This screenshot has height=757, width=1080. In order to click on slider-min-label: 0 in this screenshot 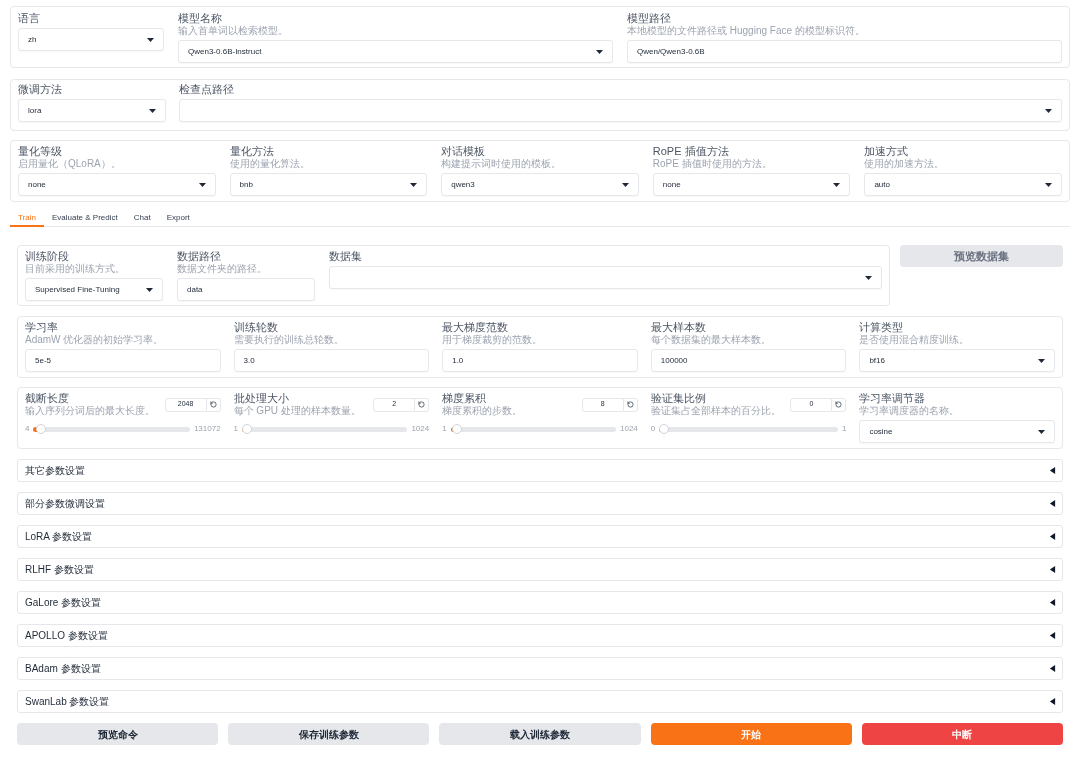, I will do `click(653, 429)`.